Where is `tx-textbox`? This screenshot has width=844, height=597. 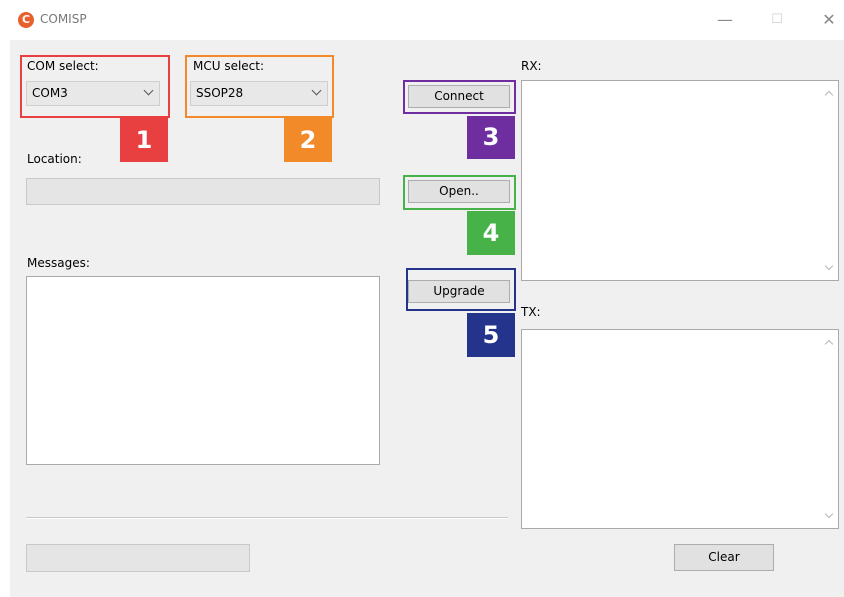 tx-textbox is located at coordinates (680, 429).